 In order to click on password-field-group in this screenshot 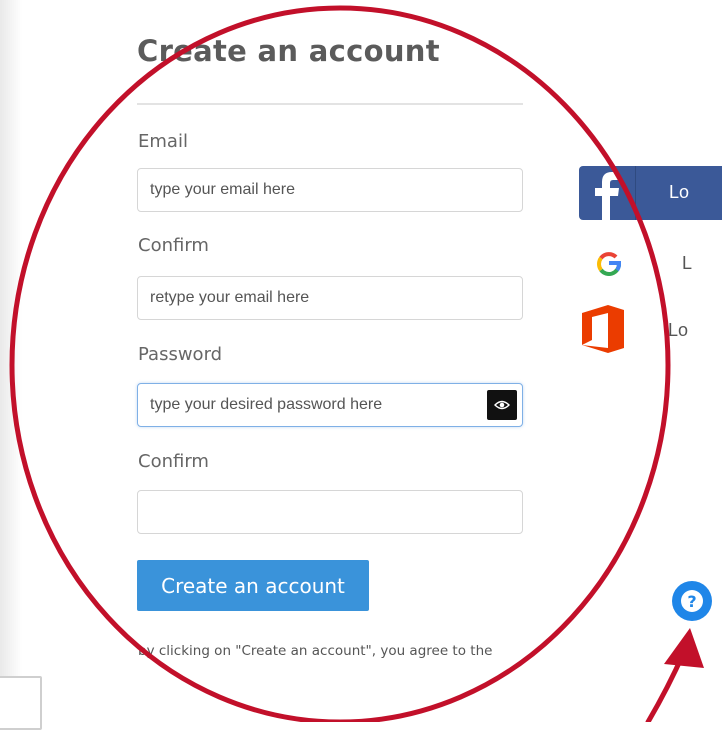, I will do `click(330, 405)`.